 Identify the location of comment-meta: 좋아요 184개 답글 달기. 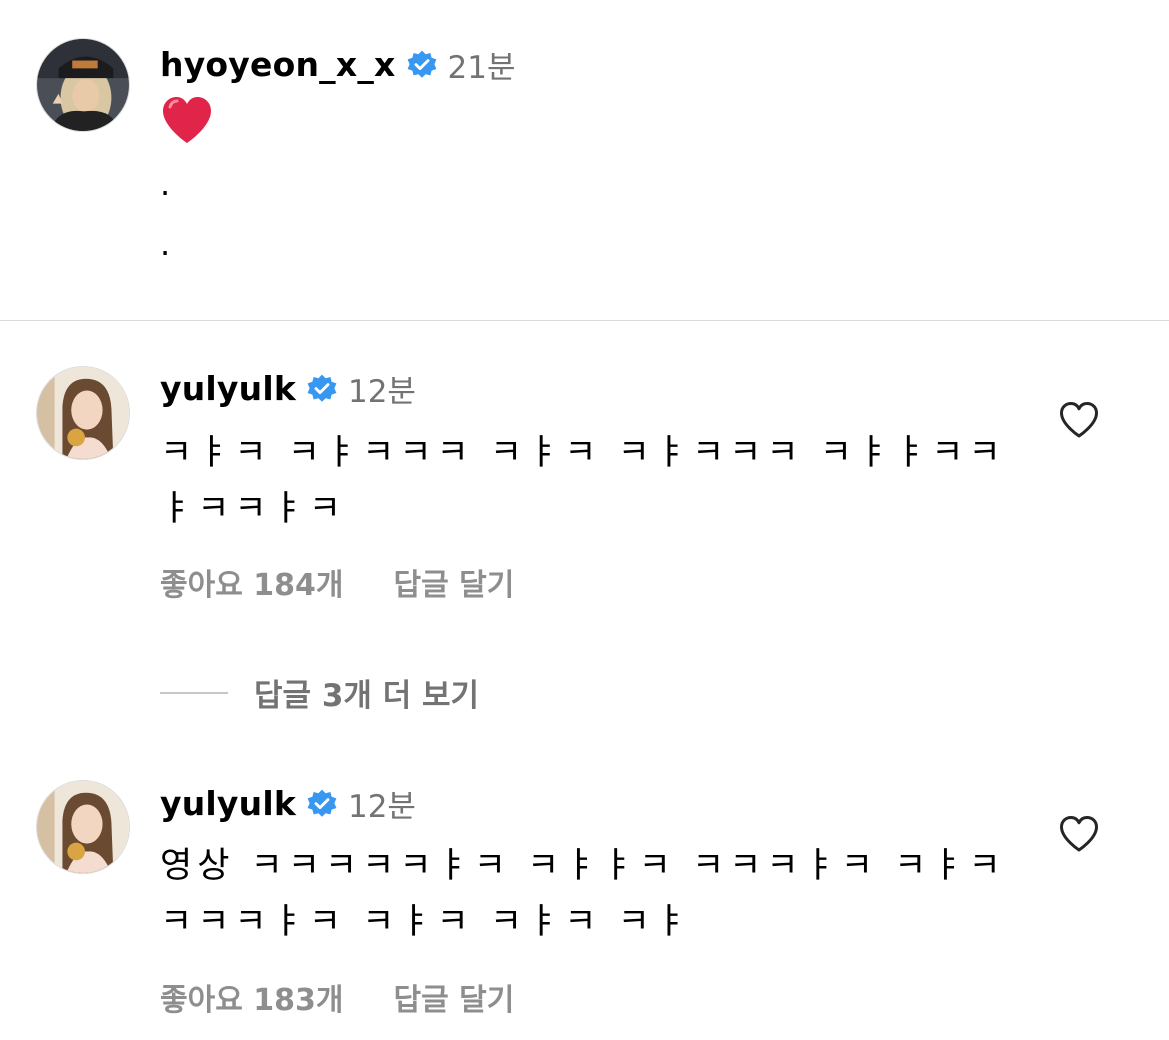
(337, 582).